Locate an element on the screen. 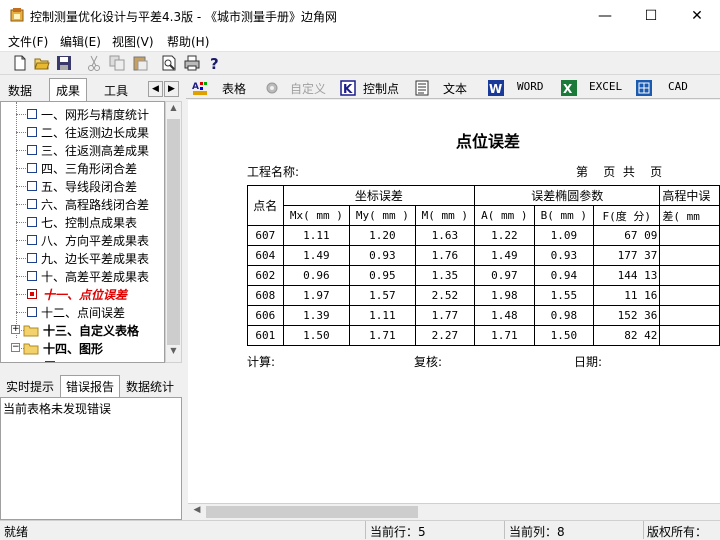 The width and height of the screenshot is (720, 540). table-row: 601 1.50 1.71 2.27 1.71 1.50 82 42 is located at coordinates (483, 335).